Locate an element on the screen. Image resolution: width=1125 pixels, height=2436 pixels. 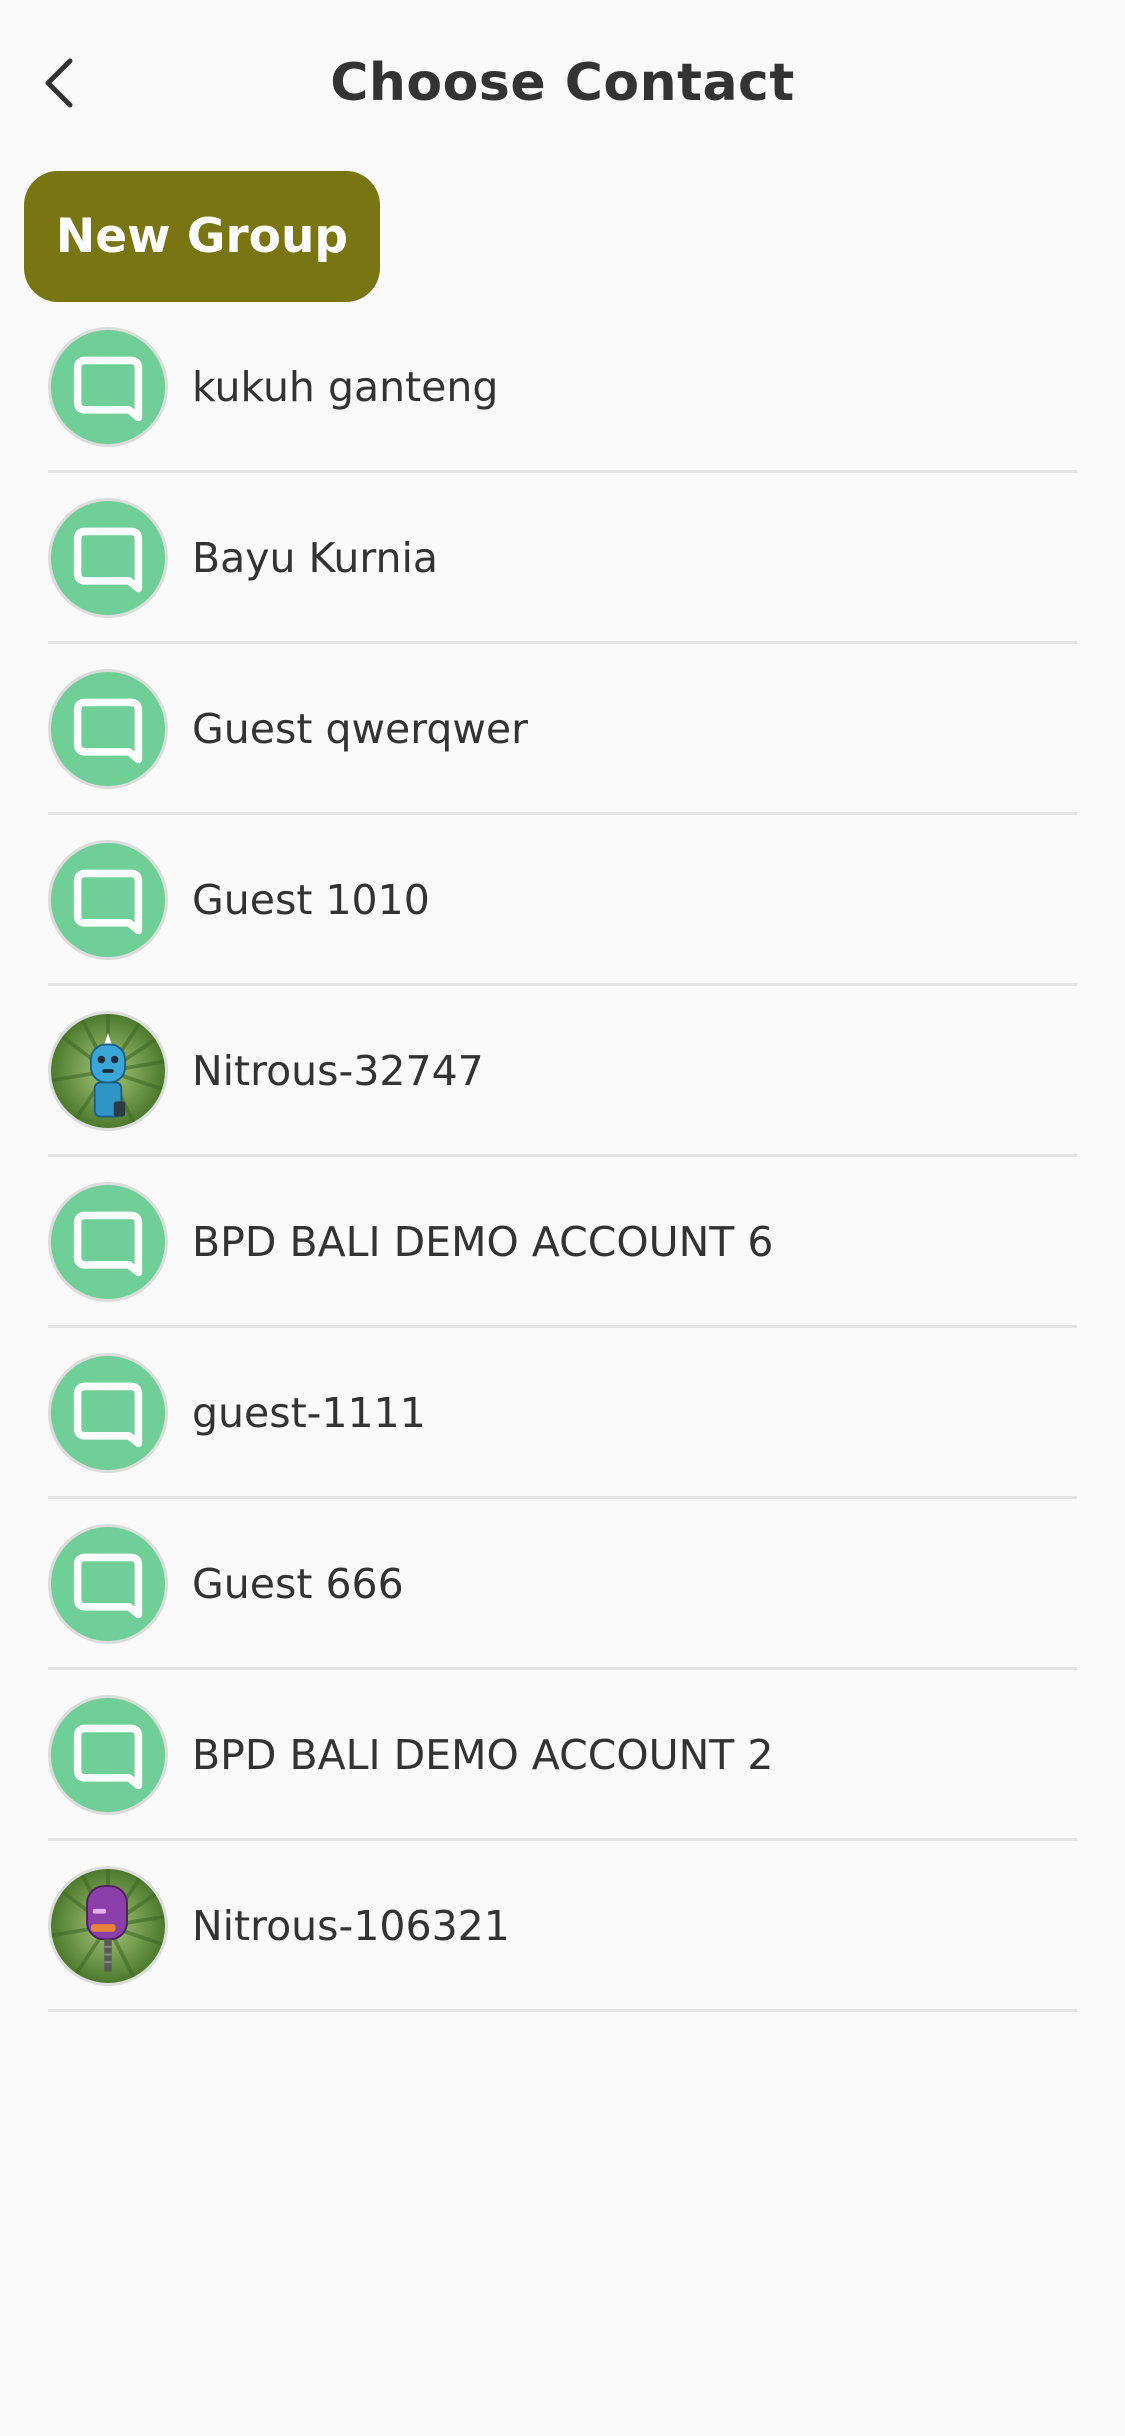
divider is located at coordinates (562, 2010).